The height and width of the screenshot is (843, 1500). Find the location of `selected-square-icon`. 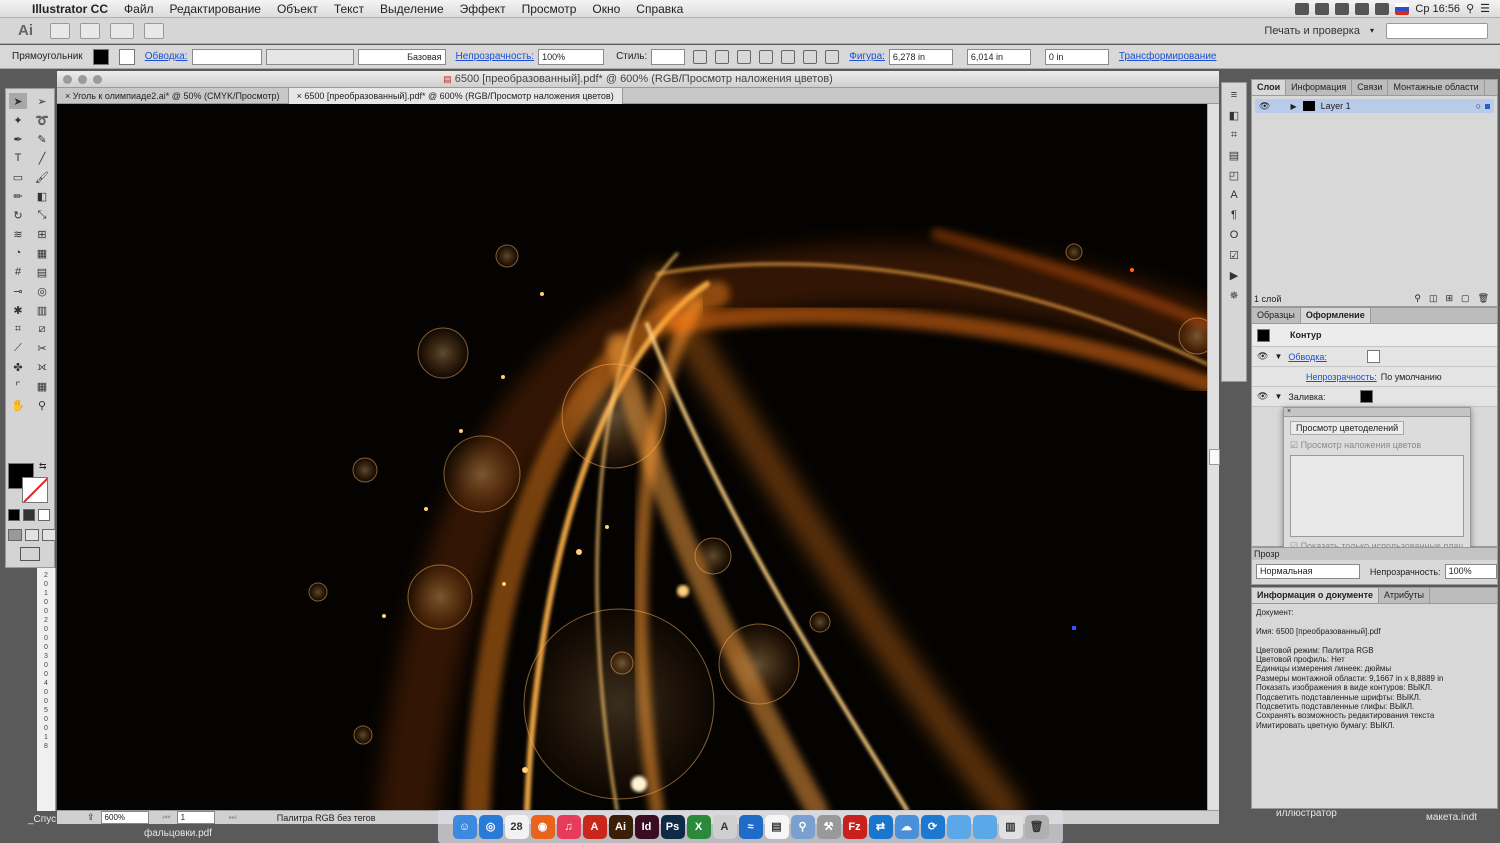

selected-square-icon is located at coordinates (1487, 106).